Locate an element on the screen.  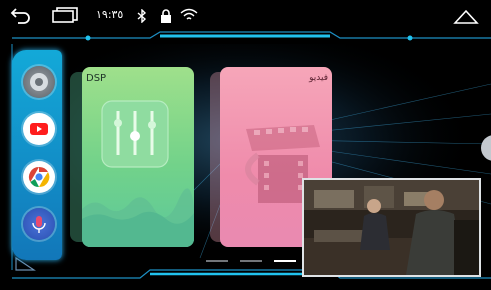
pip-video-player is located at coordinates (391, 227).